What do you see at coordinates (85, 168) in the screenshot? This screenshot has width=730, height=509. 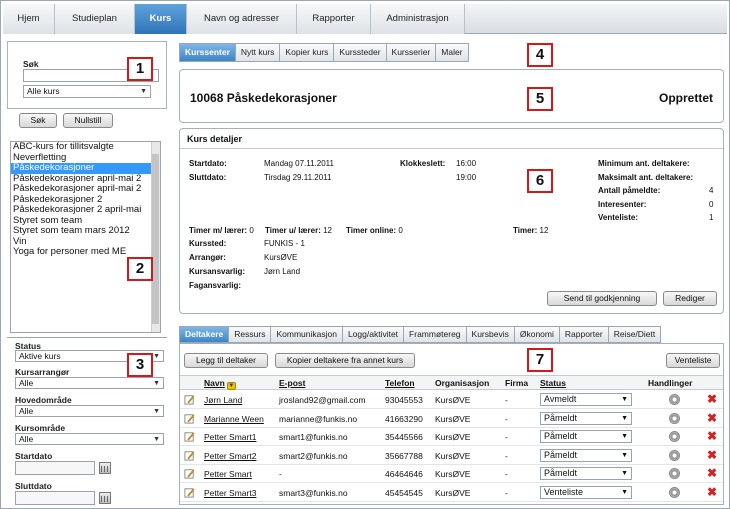 I see `course-list-item-selected: Påskedekorasjoner` at bounding box center [85, 168].